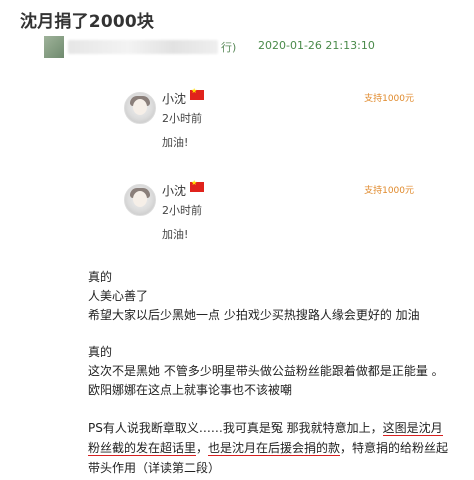 The width and height of the screenshot is (474, 480). Describe the element at coordinates (54, 47) in the screenshot. I see `source-thumbnail` at that location.